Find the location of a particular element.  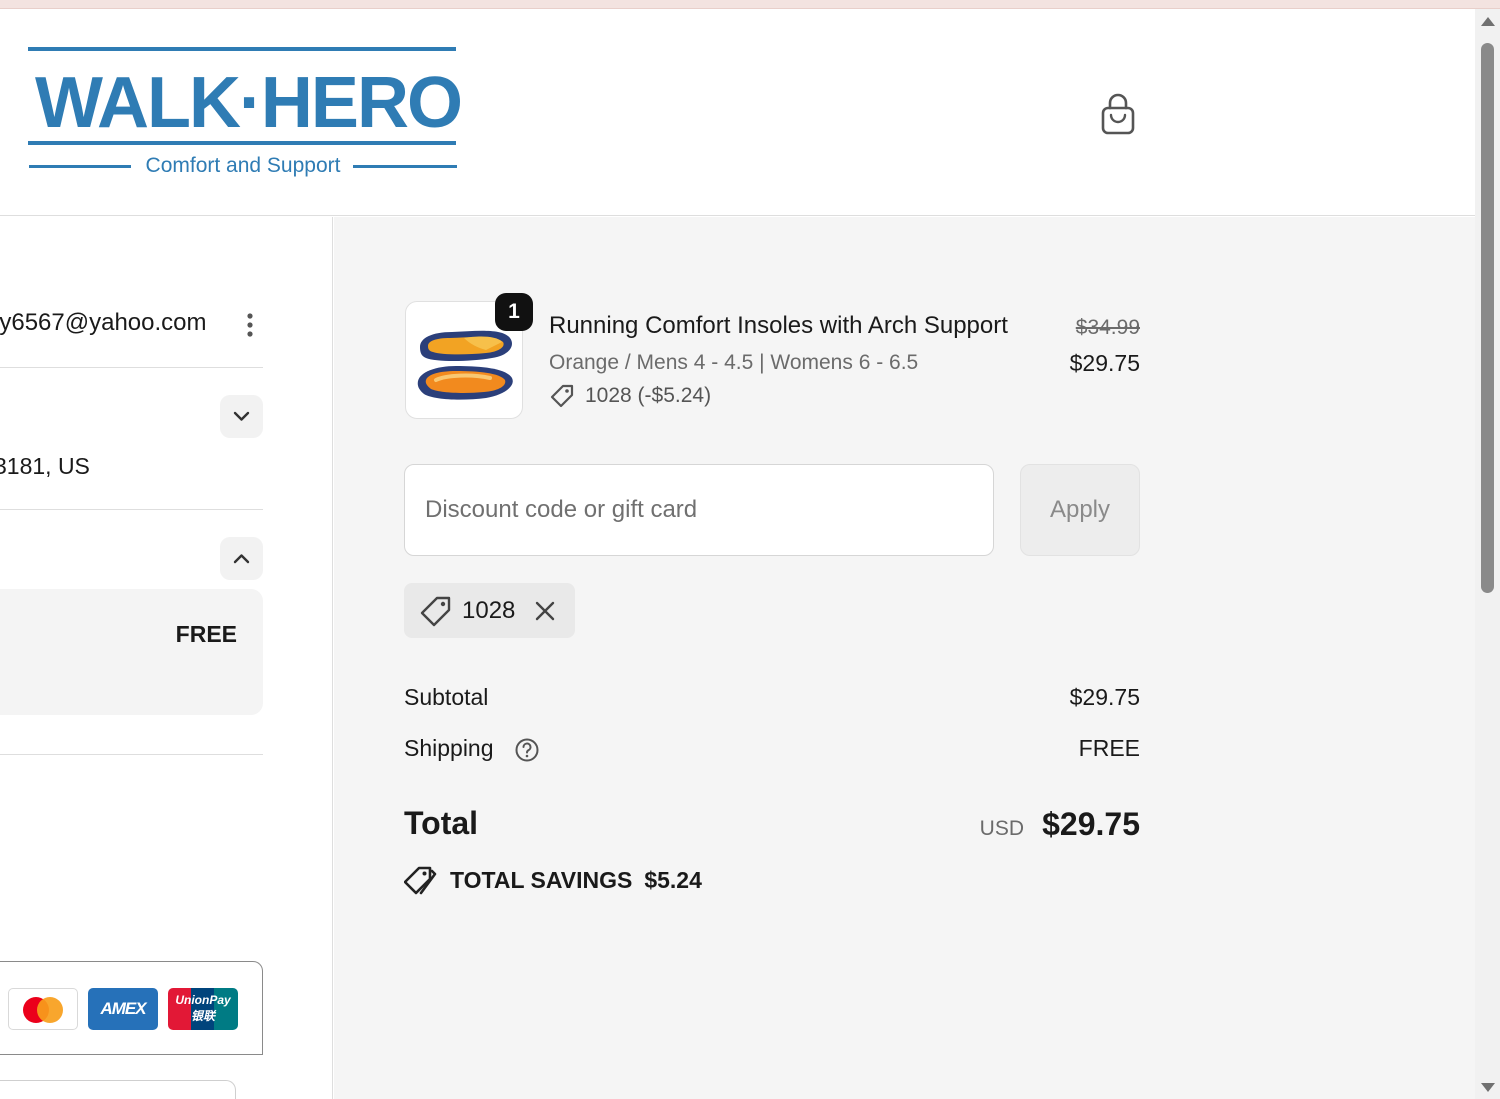

help-icon is located at coordinates (527, 750).